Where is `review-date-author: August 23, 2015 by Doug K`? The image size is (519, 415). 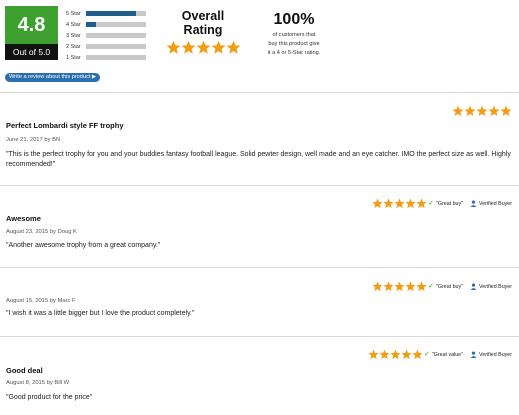 review-date-author: August 23, 2015 by Doug K is located at coordinates (41, 232).